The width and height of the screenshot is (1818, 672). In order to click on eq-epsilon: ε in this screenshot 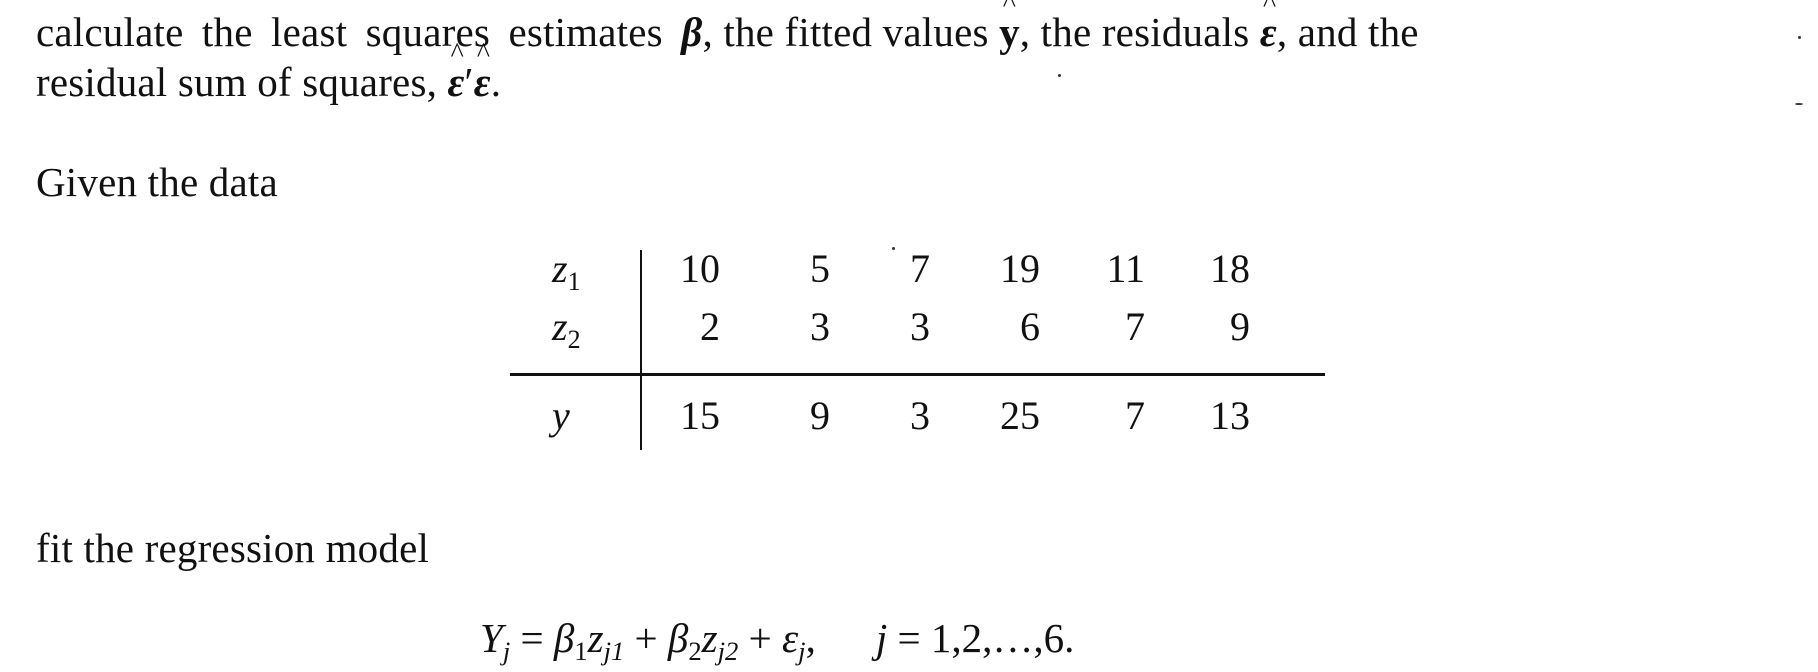, I will do `click(790, 638)`.